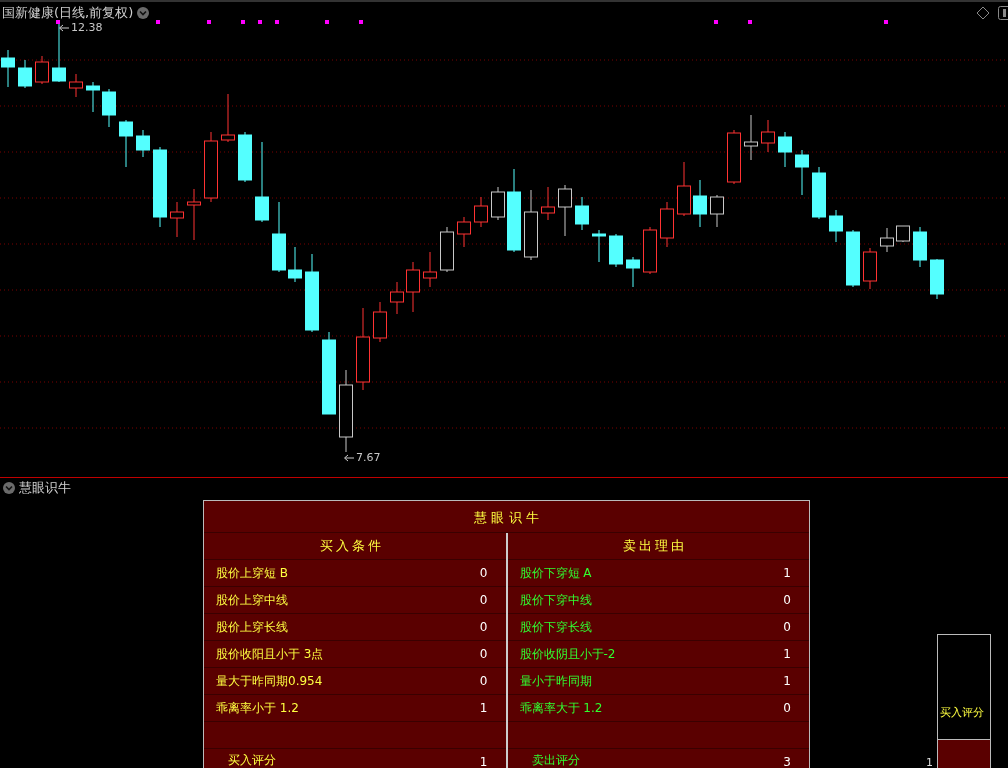 This screenshot has width=1008, height=768. Describe the element at coordinates (252, 573) in the screenshot. I see `condition-label: 股价上穿短 B` at that location.